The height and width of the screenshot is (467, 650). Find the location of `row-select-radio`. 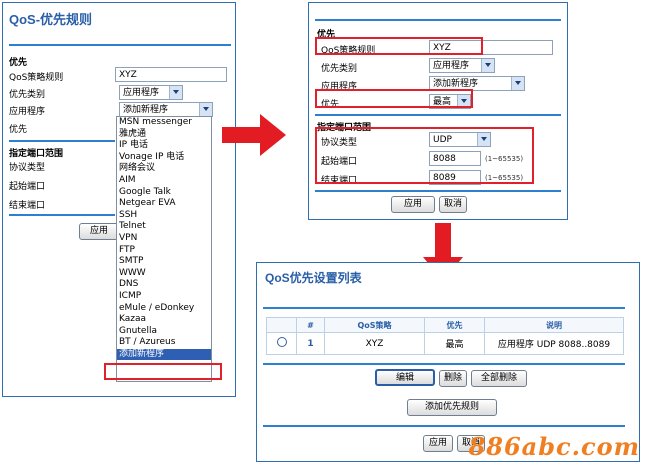

row-select-radio is located at coordinates (281, 342).